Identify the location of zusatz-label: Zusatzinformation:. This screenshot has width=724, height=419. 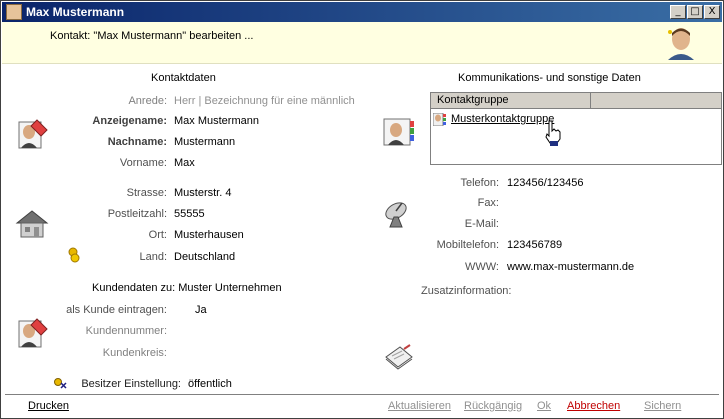
(466, 291).